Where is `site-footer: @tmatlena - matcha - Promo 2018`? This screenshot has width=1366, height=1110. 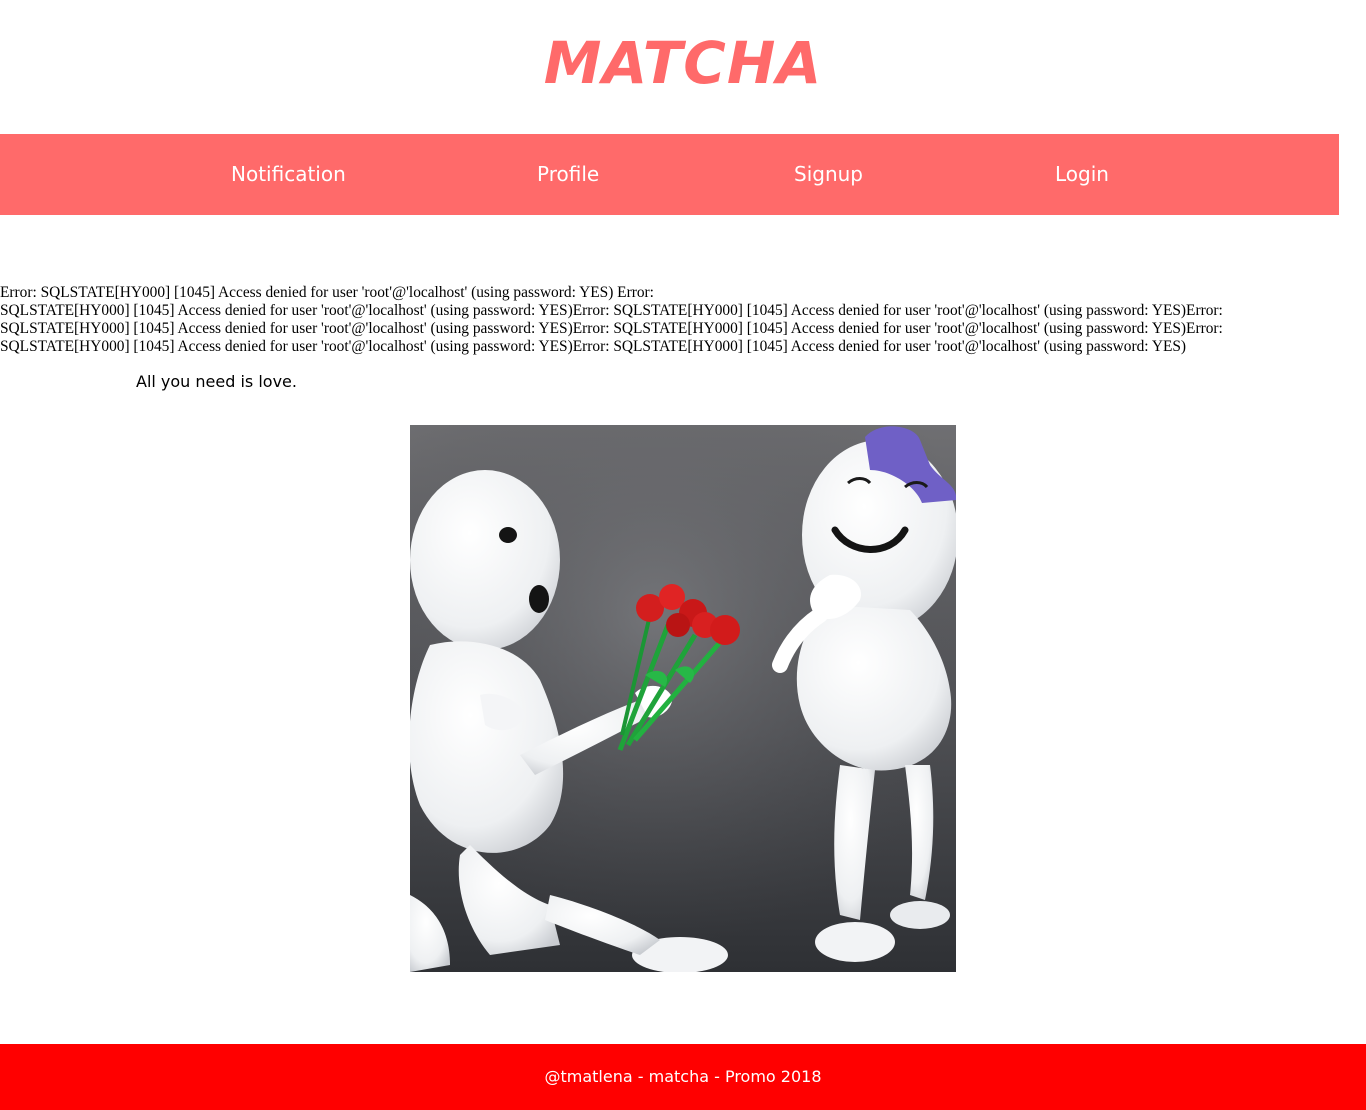 site-footer: @tmatlena - matcha - Promo 2018 is located at coordinates (683, 1077).